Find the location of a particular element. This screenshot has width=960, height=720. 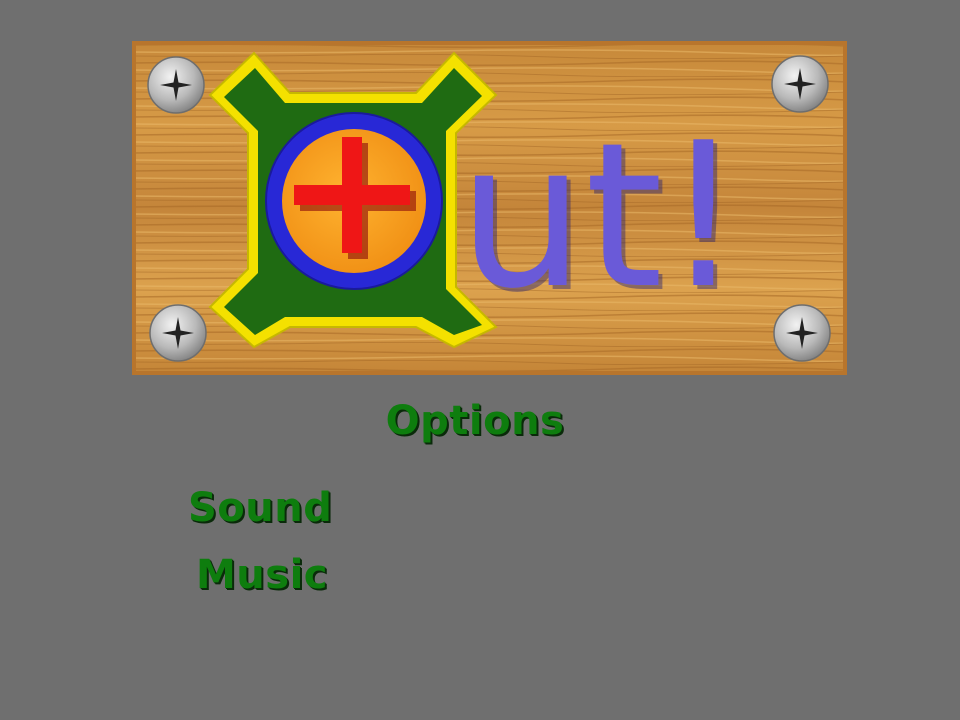

logo-text: ut! is located at coordinates (600, 216).